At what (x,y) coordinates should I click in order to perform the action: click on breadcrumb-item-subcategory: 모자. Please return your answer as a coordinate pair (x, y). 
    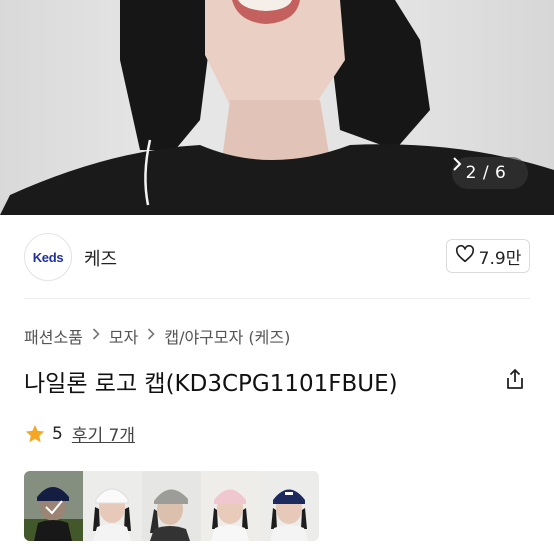
    Looking at the image, I should click on (123, 336).